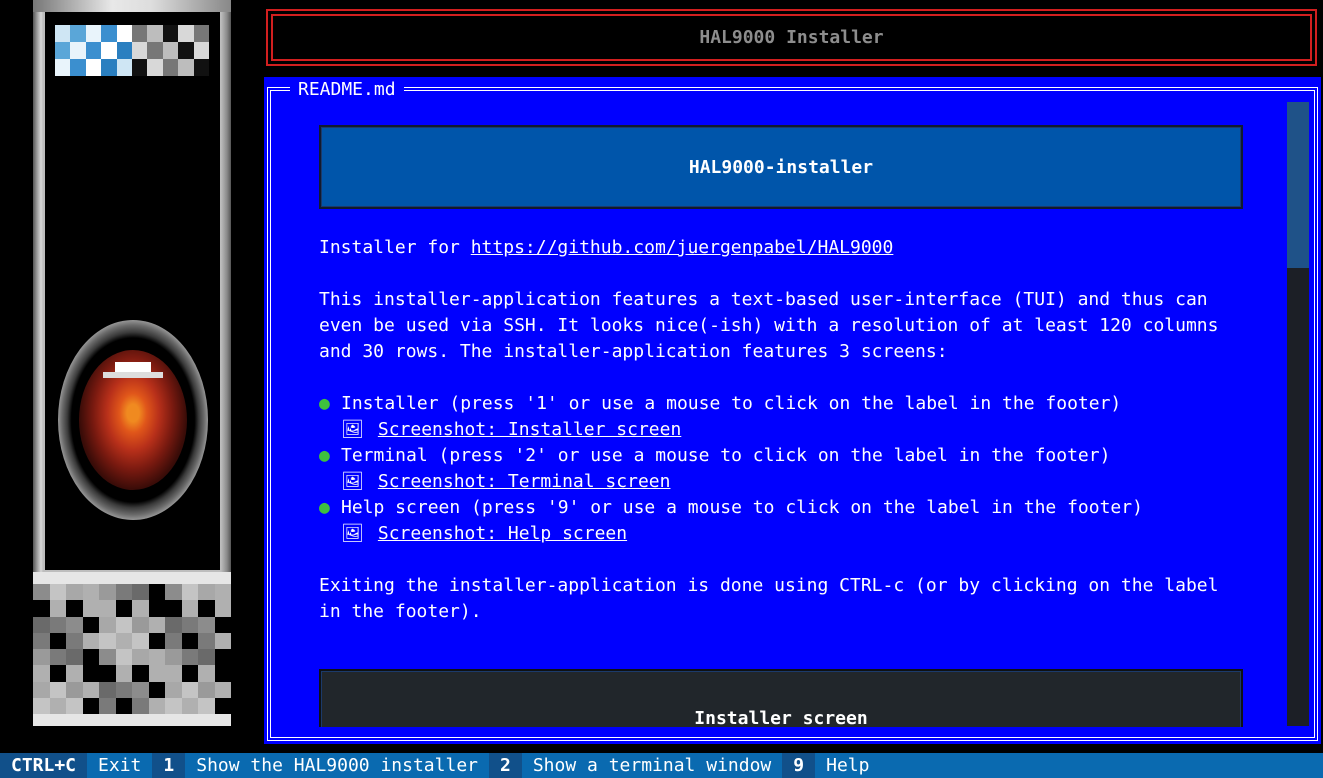 The width and height of the screenshot is (1323, 778). What do you see at coordinates (799, 765) in the screenshot?
I see `footer-key-9: 9` at bounding box center [799, 765].